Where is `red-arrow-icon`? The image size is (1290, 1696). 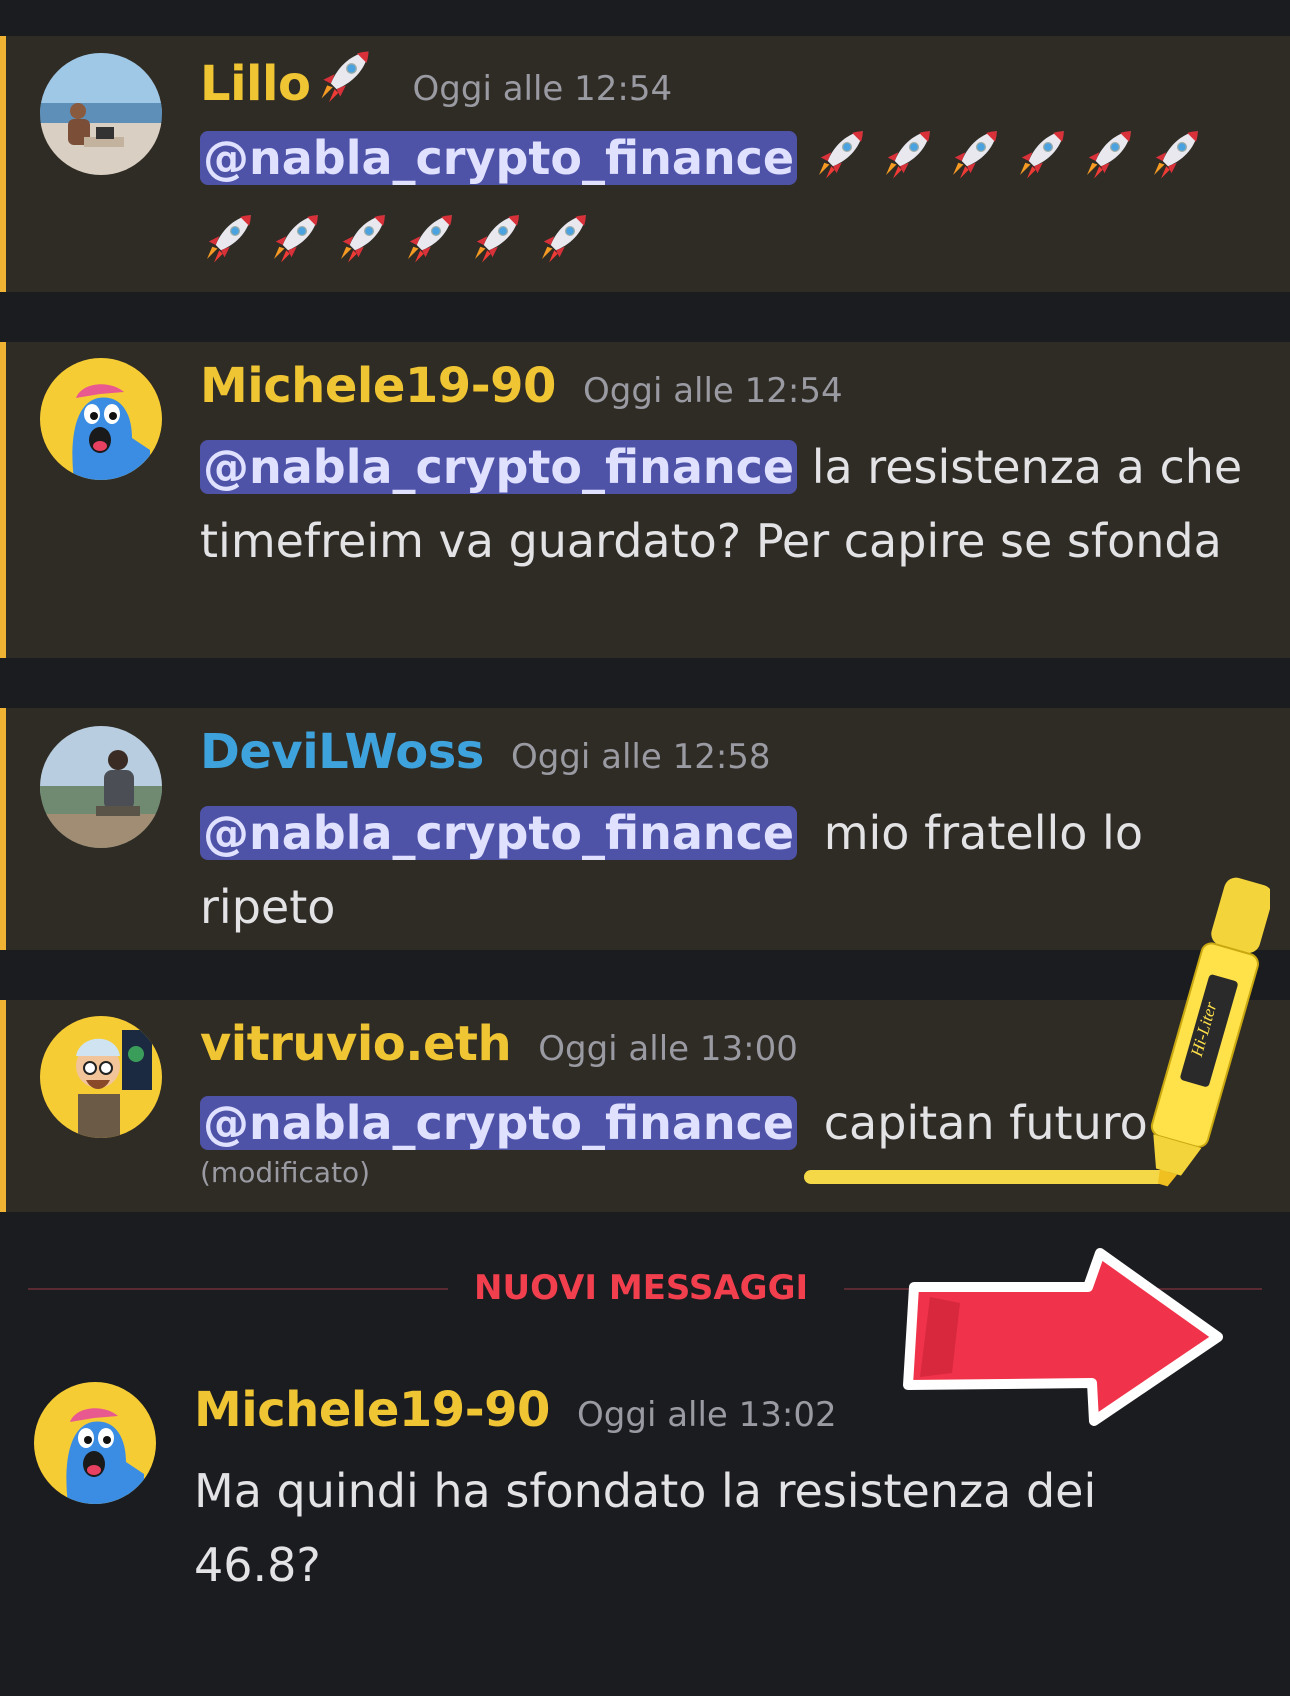 red-arrow-icon is located at coordinates (1063, 1337).